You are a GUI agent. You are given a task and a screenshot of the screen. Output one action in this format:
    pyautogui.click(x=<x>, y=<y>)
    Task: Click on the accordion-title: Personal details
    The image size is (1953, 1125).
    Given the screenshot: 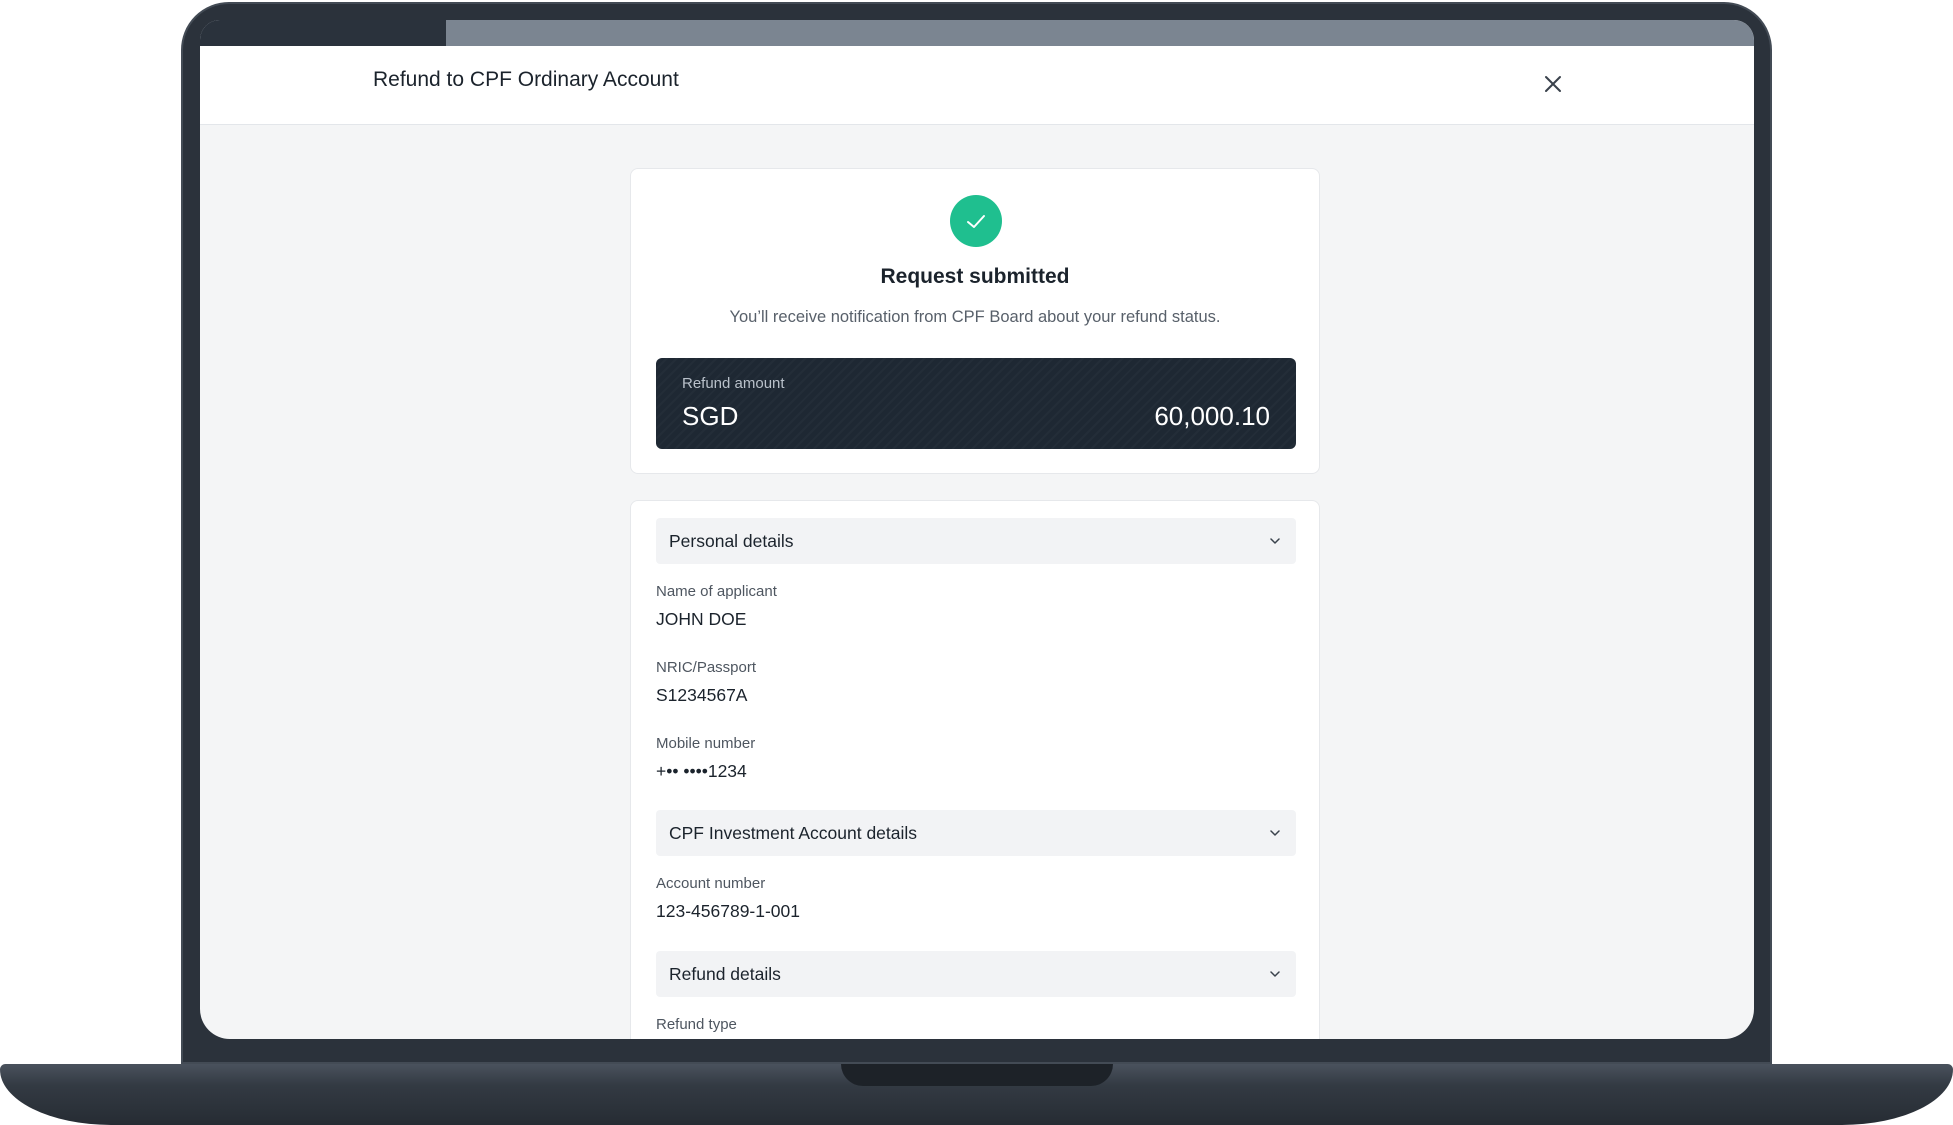 What is the action you would take?
    pyautogui.click(x=731, y=541)
    